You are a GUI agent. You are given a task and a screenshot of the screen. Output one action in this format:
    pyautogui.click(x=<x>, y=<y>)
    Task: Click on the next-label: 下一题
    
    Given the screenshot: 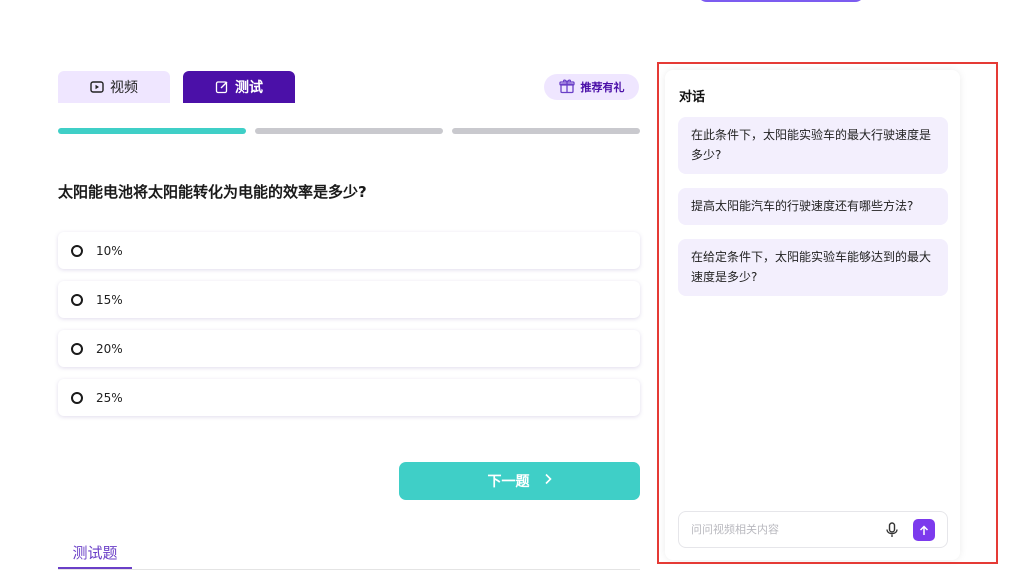 What is the action you would take?
    pyautogui.click(x=508, y=482)
    